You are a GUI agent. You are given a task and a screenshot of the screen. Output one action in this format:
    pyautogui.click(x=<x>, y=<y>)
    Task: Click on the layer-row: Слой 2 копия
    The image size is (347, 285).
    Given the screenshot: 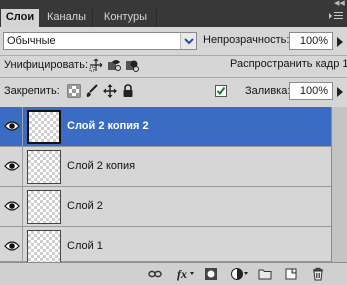 What is the action you would take?
    pyautogui.click(x=165, y=167)
    